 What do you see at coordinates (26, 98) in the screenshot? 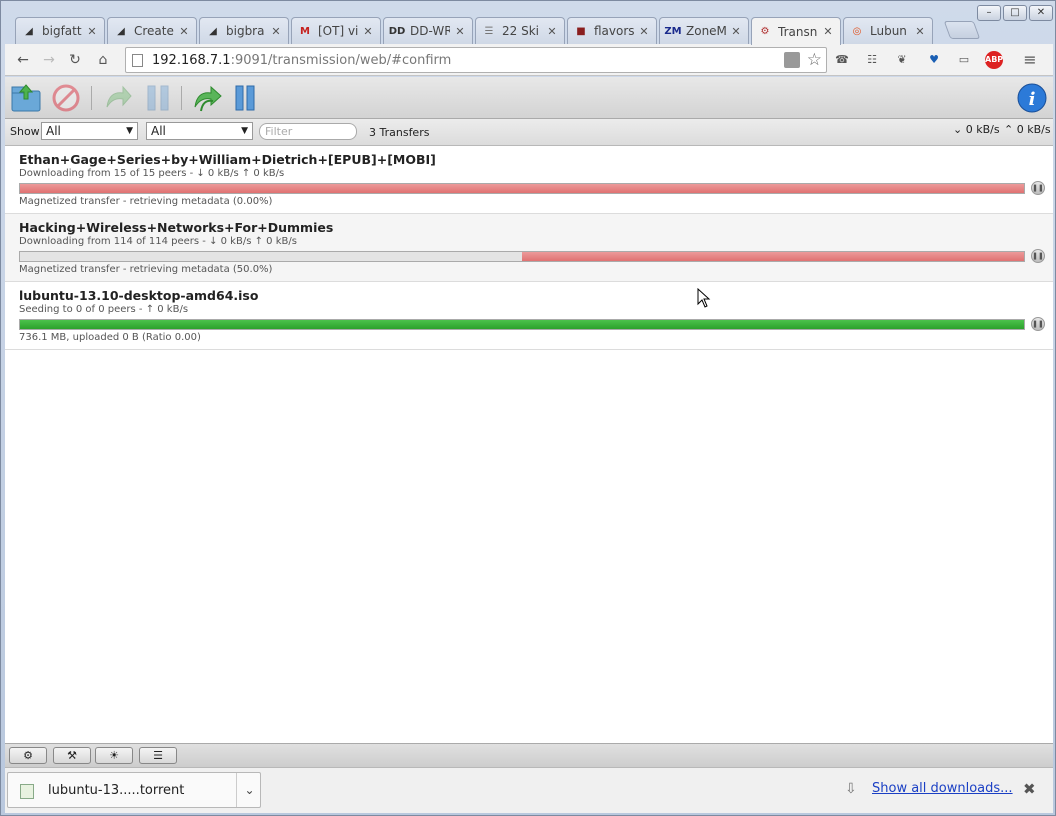
I see `open-torrent-icon` at bounding box center [26, 98].